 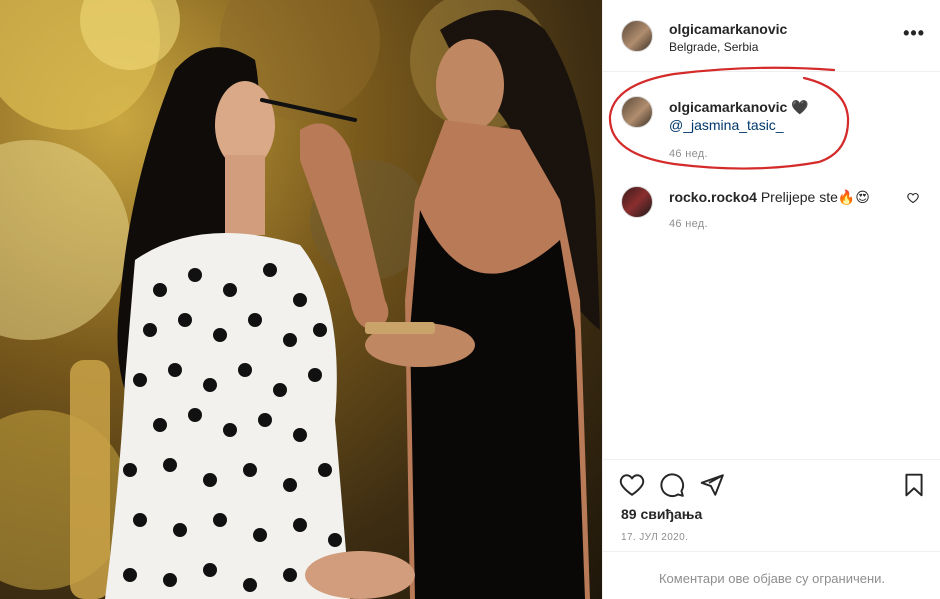 What do you see at coordinates (815, 197) in the screenshot?
I see `comment-body: Prelijepe ste🔥😍` at bounding box center [815, 197].